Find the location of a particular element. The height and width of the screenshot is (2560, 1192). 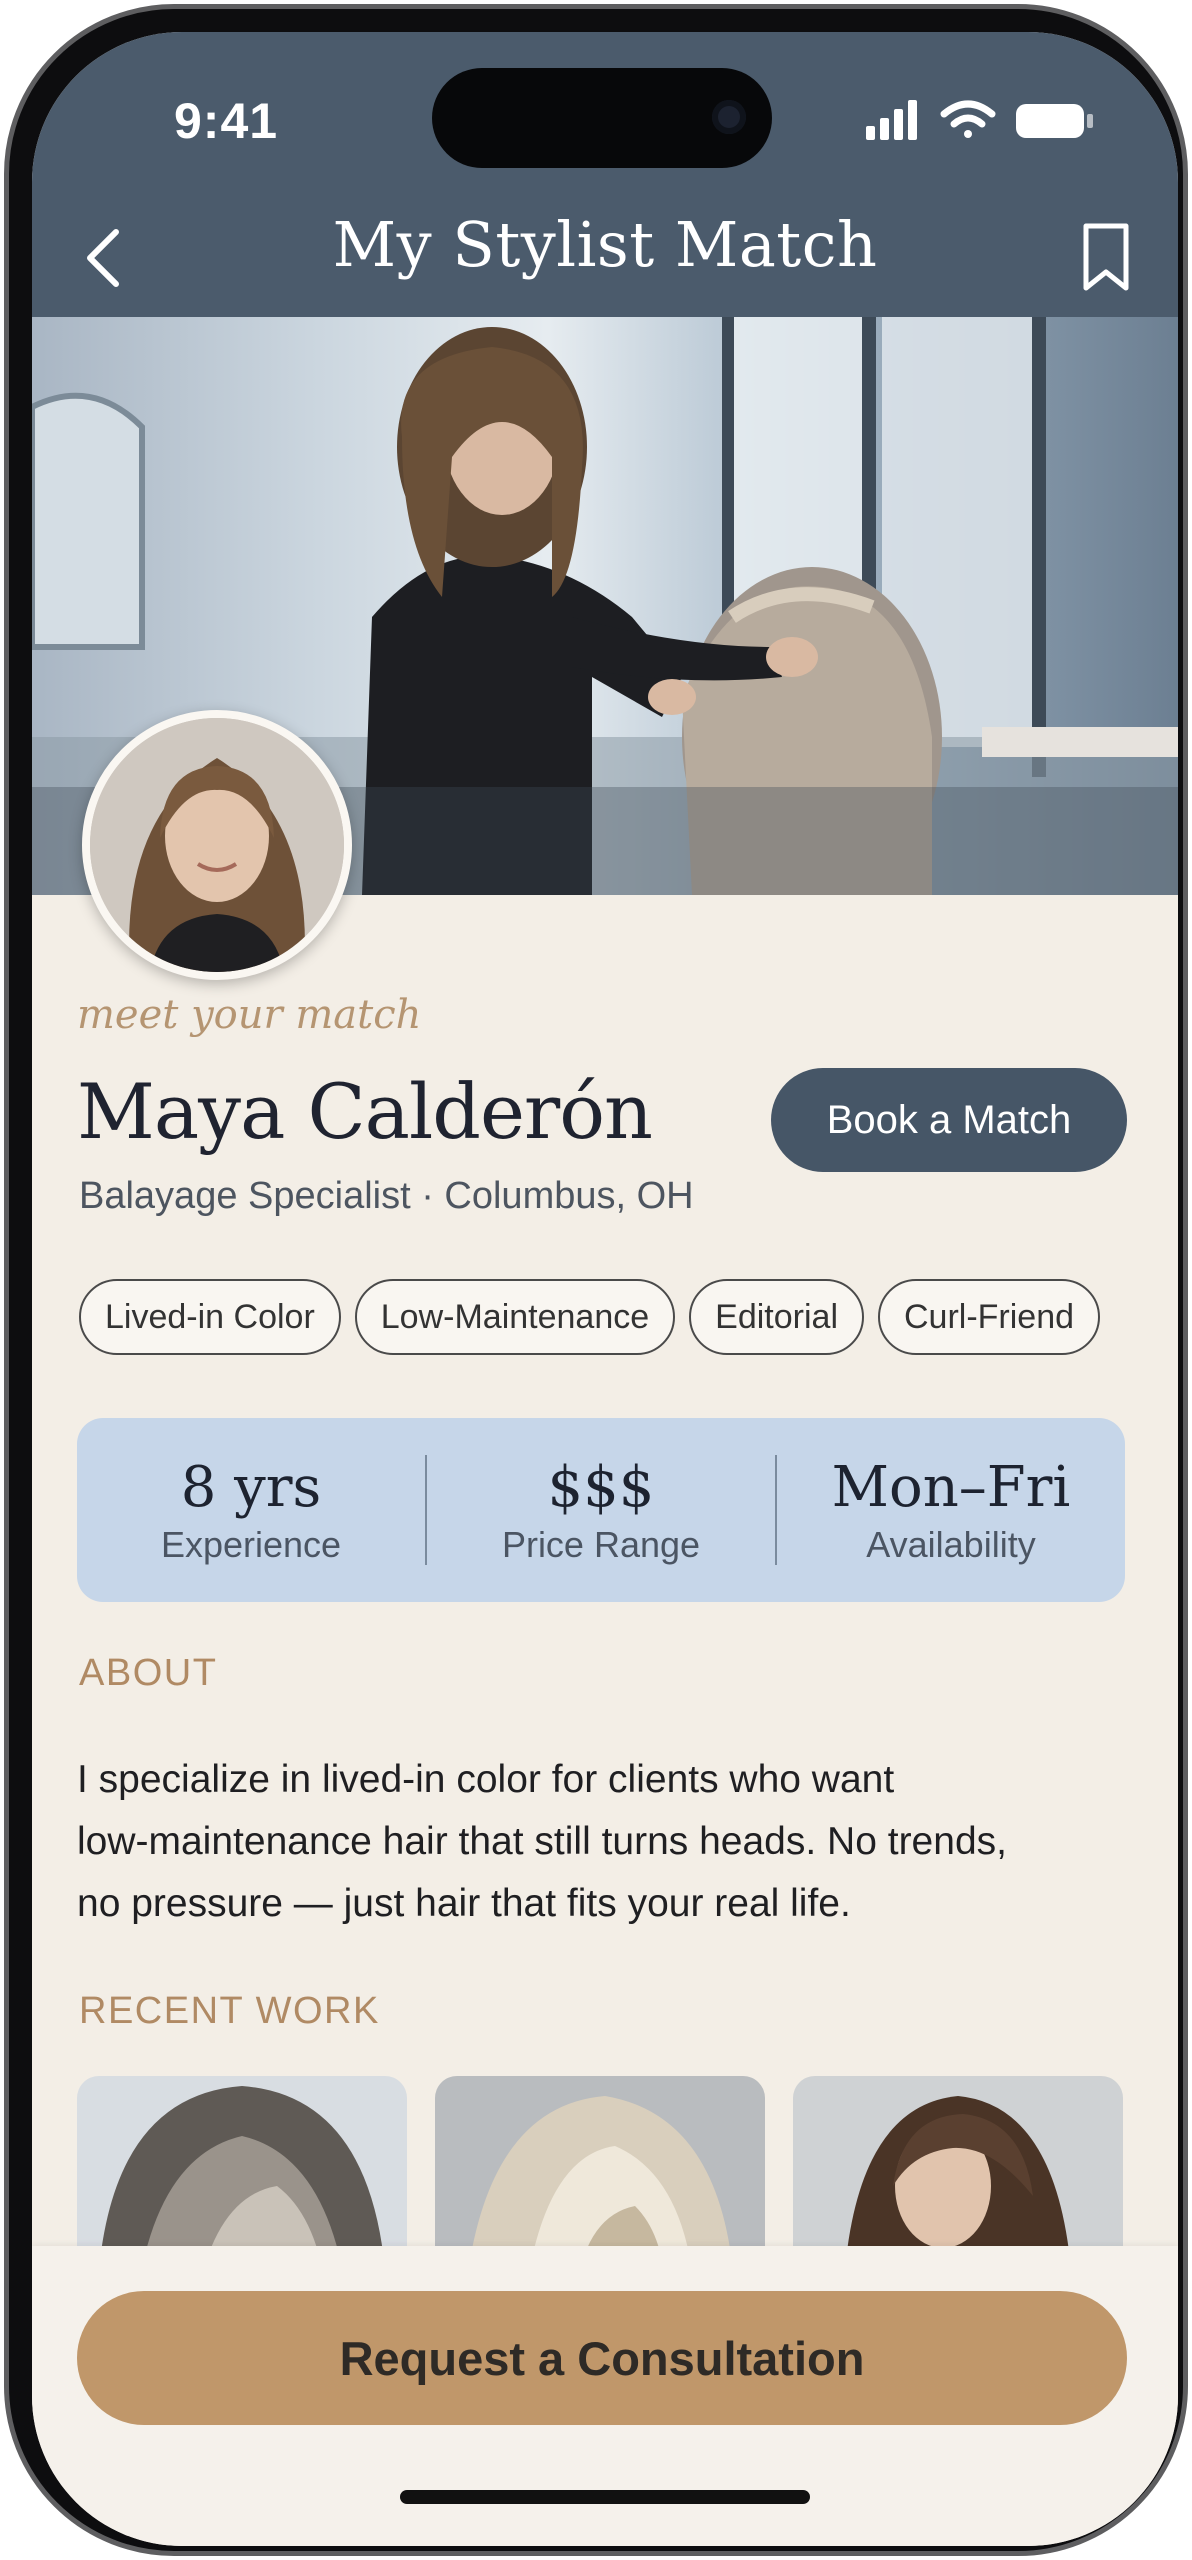

bottom-cta-bar: Request a Consultation is located at coordinates (605, 2396).